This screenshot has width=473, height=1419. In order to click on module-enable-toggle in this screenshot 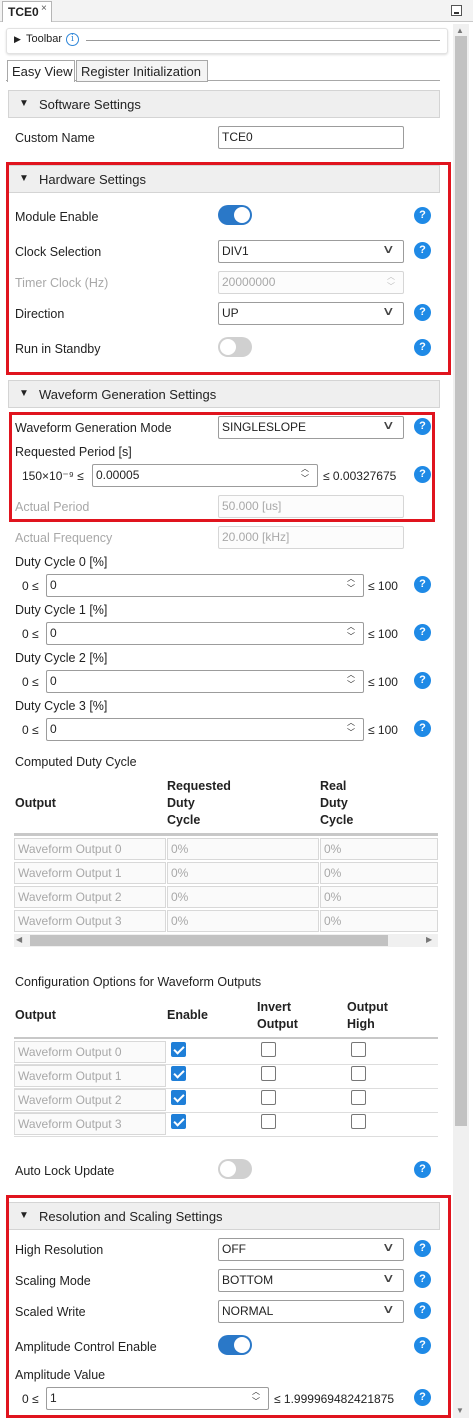, I will do `click(235, 215)`.